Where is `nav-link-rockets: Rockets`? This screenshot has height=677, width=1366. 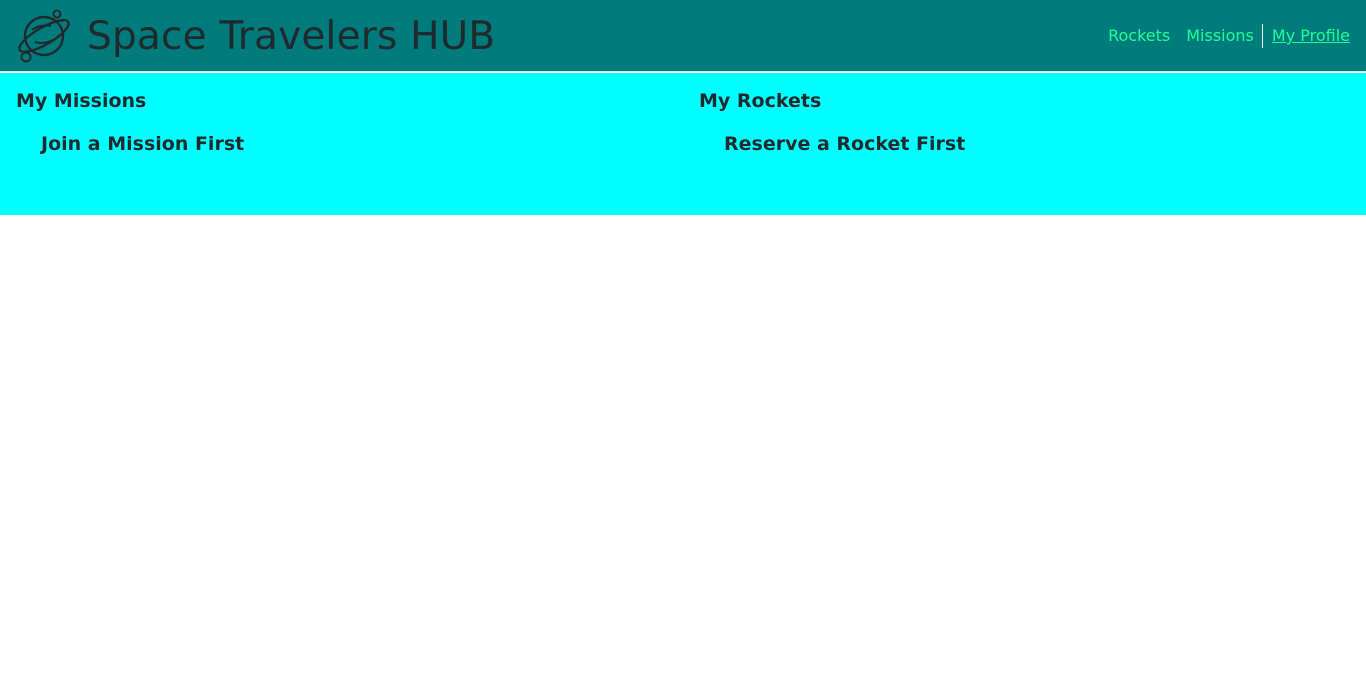 nav-link-rockets: Rockets is located at coordinates (1139, 36).